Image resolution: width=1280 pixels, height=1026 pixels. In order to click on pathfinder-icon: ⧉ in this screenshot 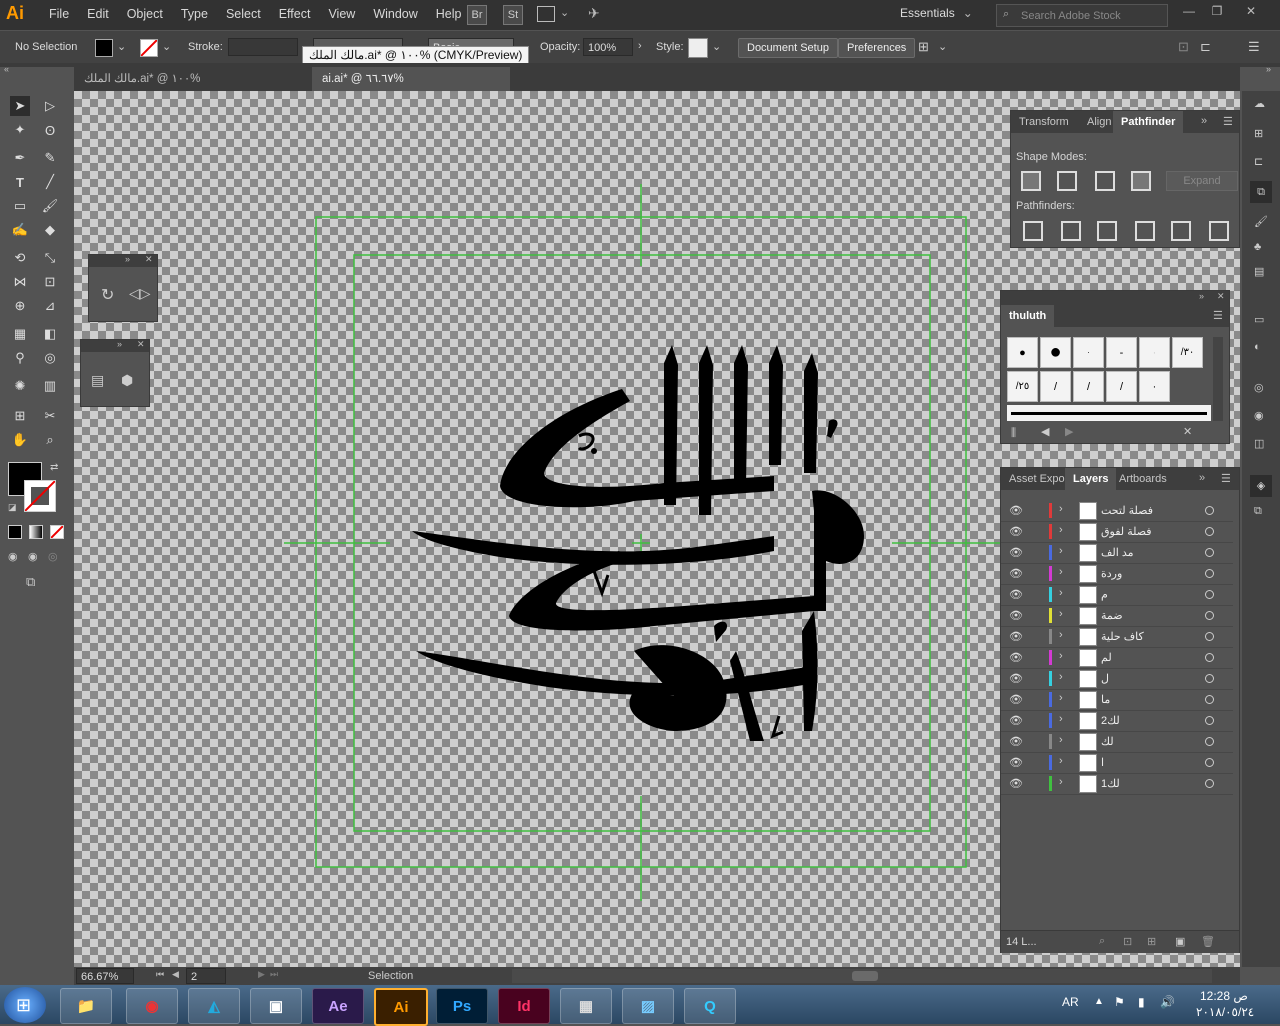, I will do `click(1261, 192)`.